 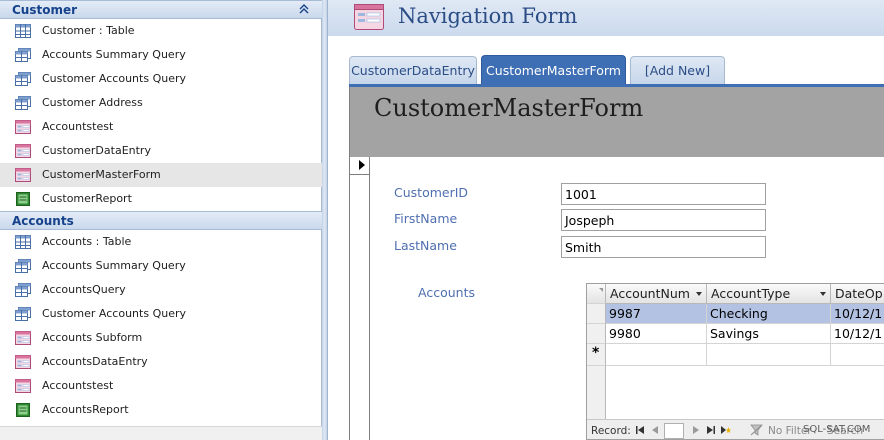 What do you see at coordinates (751, 293) in the screenshot?
I see `column-header-label: AccountType` at bounding box center [751, 293].